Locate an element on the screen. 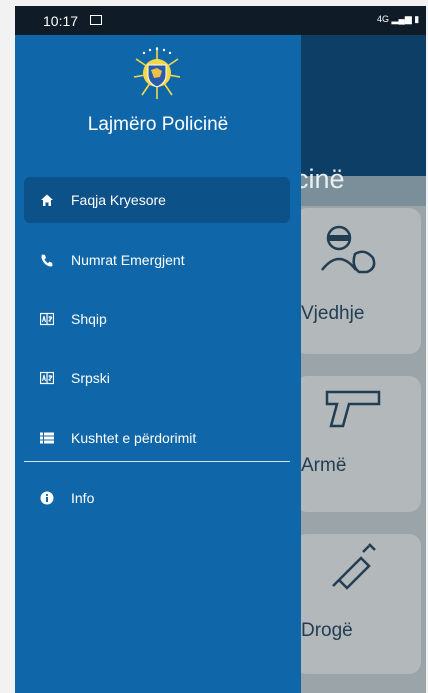 Image resolution: width=428 pixels, height=693 pixels. menu-item-label: Srpski is located at coordinates (90, 378).